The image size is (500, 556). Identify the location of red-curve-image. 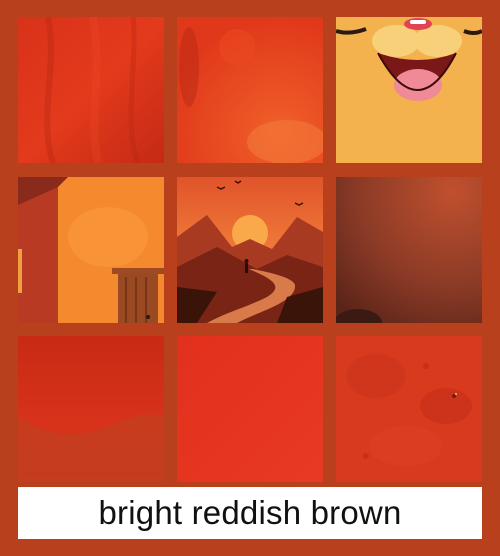
(91, 409).